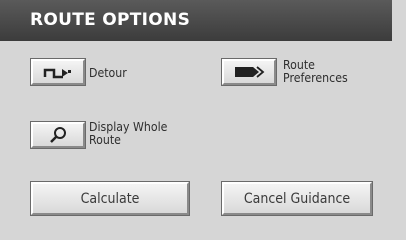 The height and width of the screenshot is (240, 406). Describe the element at coordinates (110, 198) in the screenshot. I see `calculate-button: Calculate` at that location.